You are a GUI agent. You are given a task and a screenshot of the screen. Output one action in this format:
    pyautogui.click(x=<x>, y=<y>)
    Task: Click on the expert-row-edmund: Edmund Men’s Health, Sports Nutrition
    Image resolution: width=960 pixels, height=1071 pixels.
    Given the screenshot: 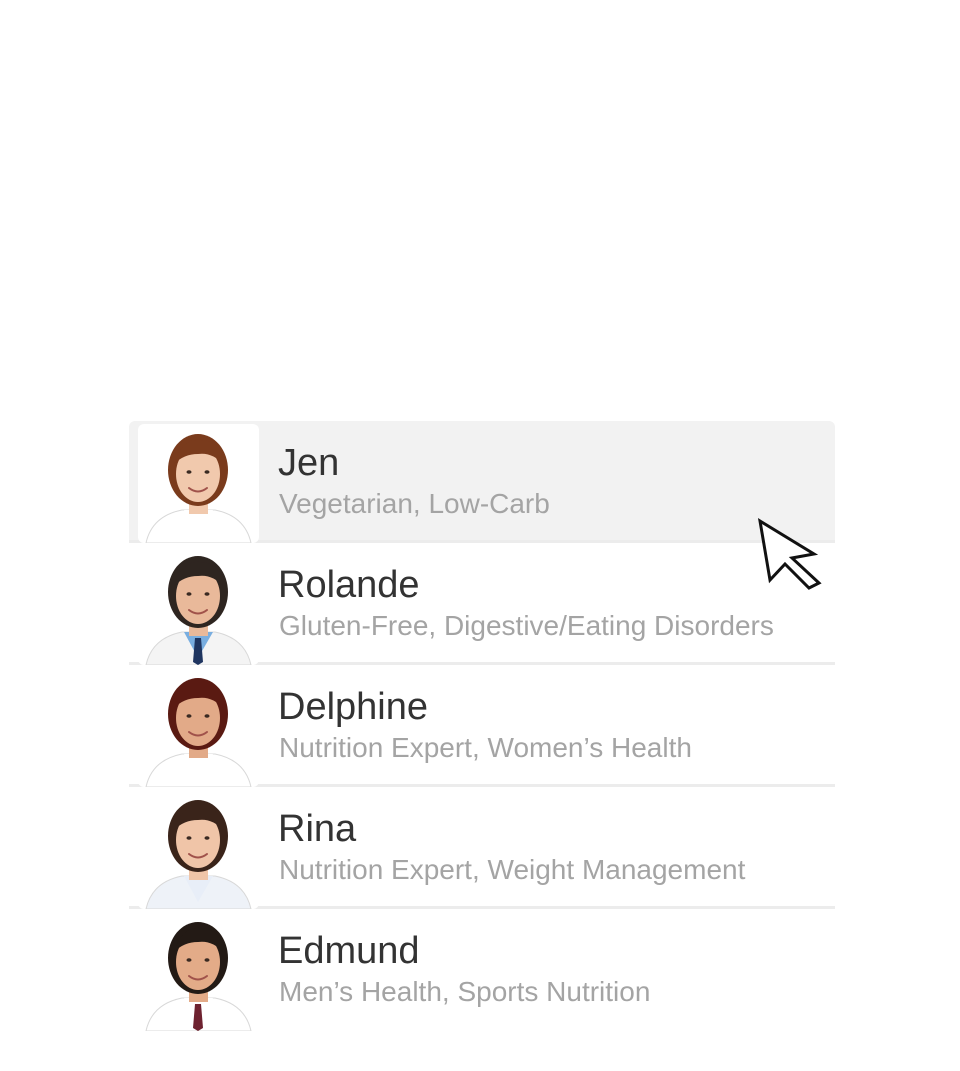 What is the action you would take?
    pyautogui.click(x=482, y=970)
    